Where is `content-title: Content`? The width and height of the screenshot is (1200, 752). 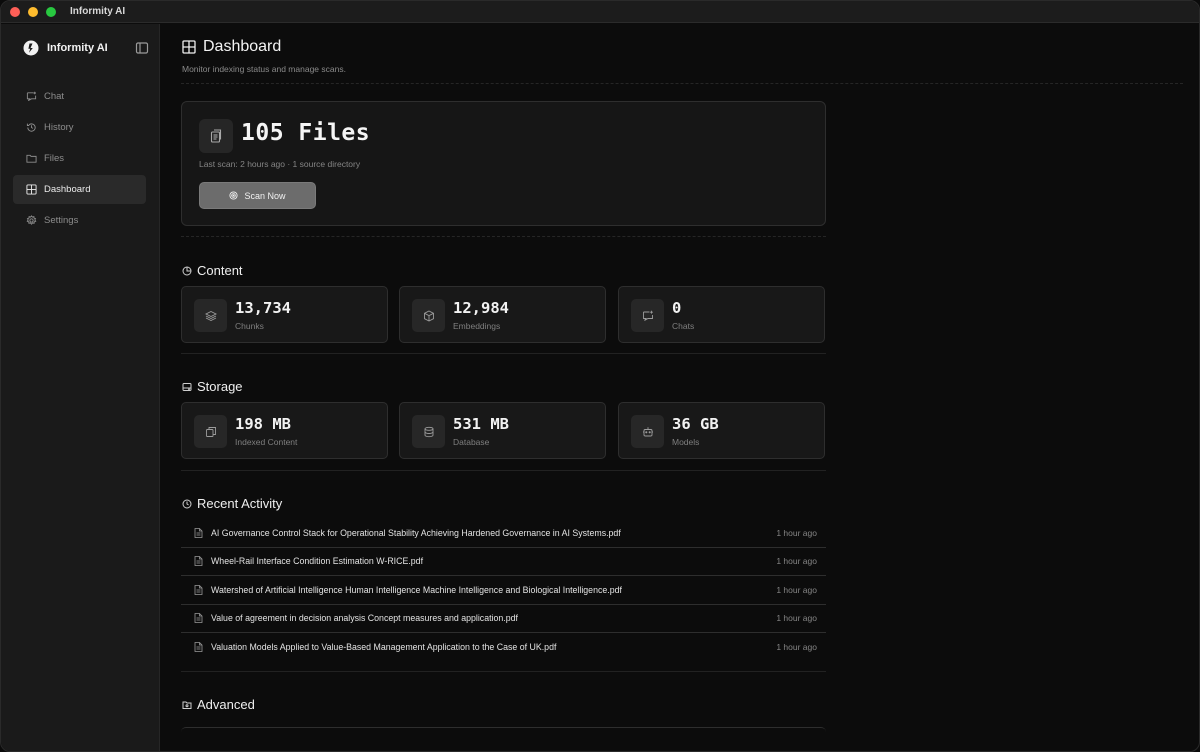
content-title: Content is located at coordinates (220, 270).